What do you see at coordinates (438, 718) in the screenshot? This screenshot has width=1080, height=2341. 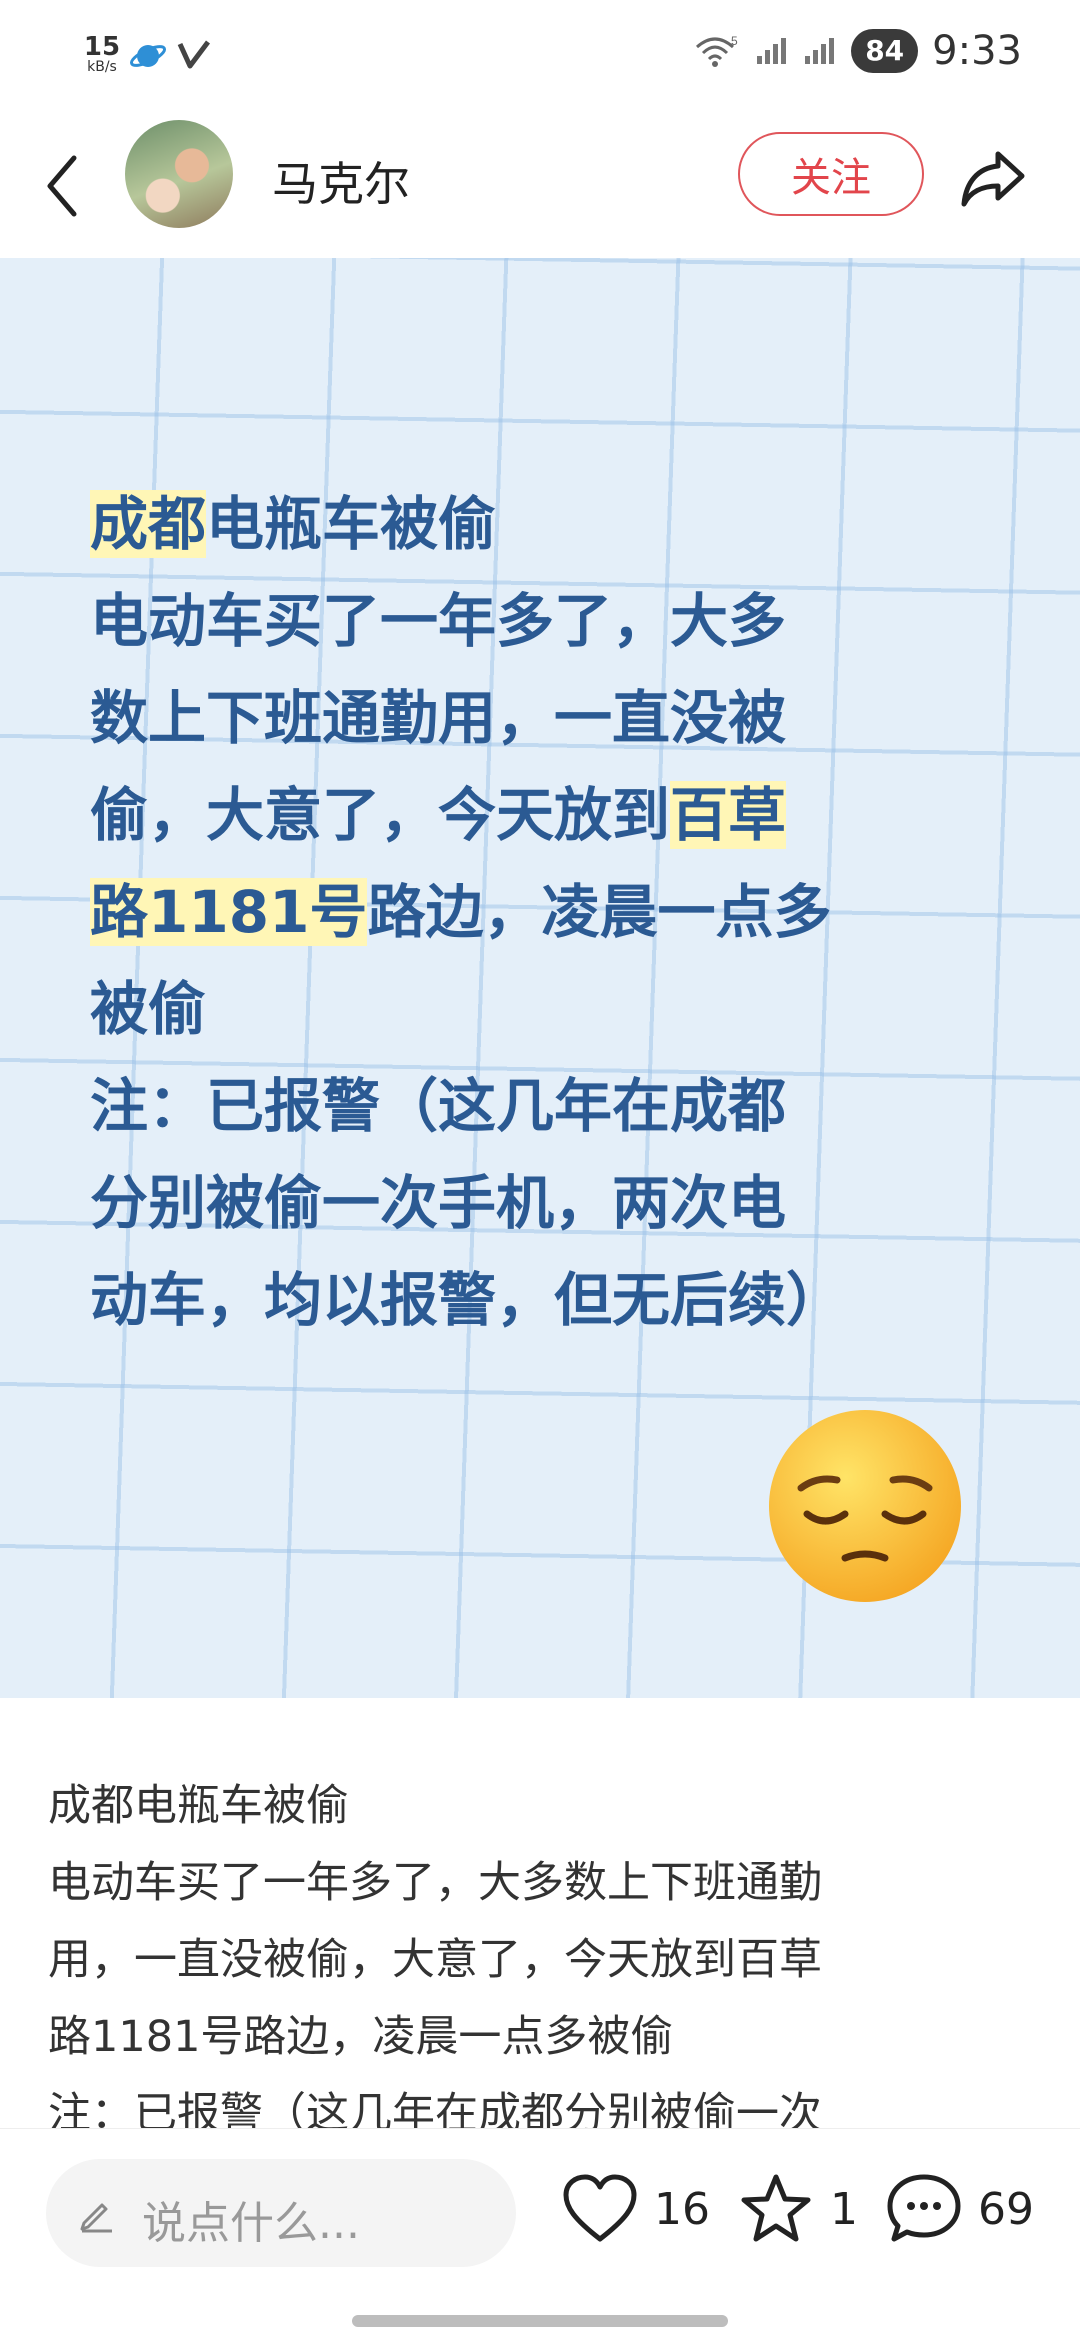 I see `image-text-line: 数上下班通勤用，一直没被` at bounding box center [438, 718].